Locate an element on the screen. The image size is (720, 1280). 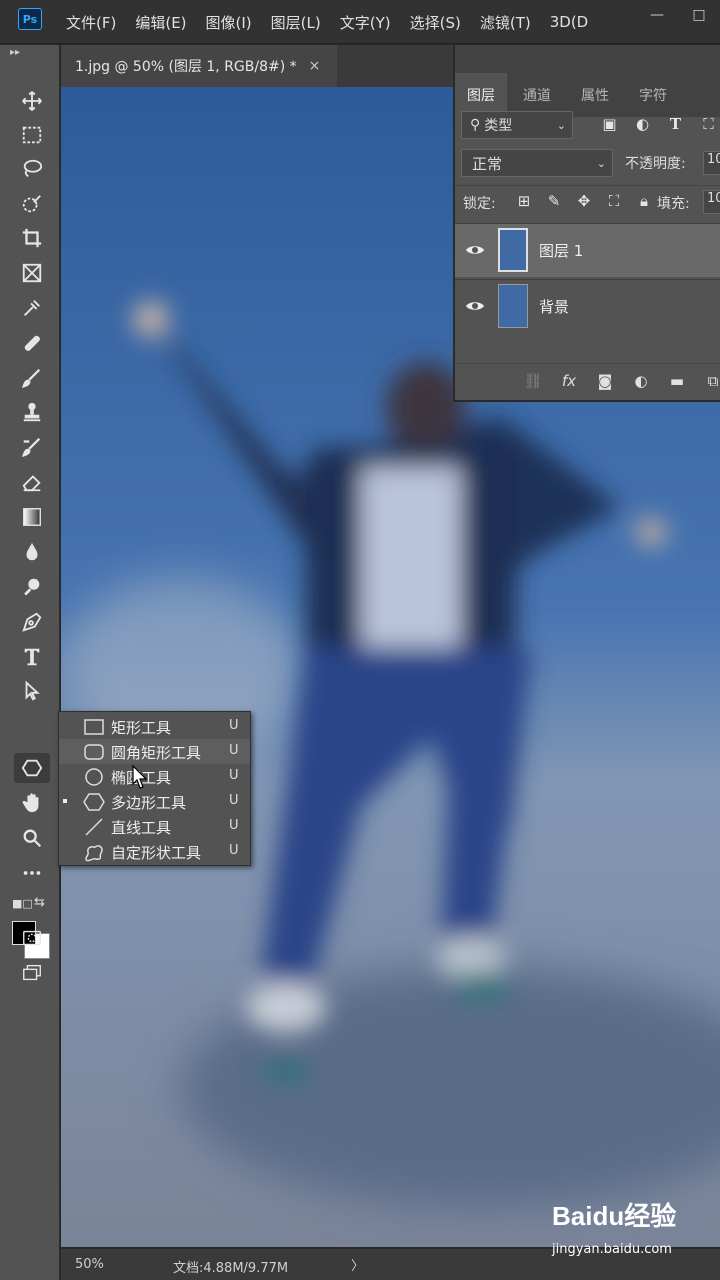
watermark-logo: Baidu经验 is located at coordinates (614, 1216).